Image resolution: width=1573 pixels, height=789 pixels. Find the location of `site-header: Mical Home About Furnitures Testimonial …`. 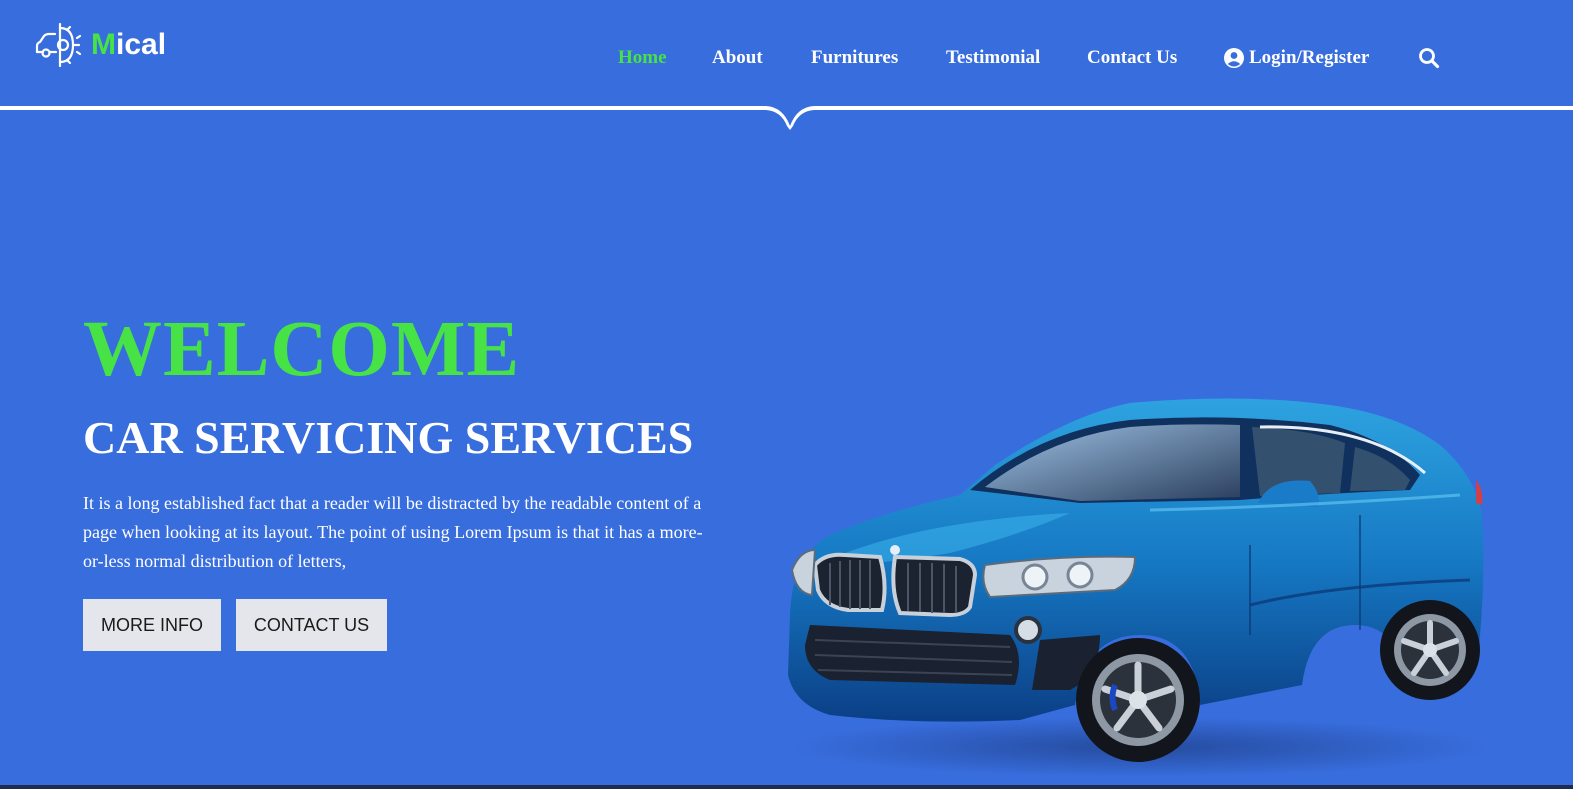

site-header: Mical Home About Furnitures Testimonial … is located at coordinates (786, 53).